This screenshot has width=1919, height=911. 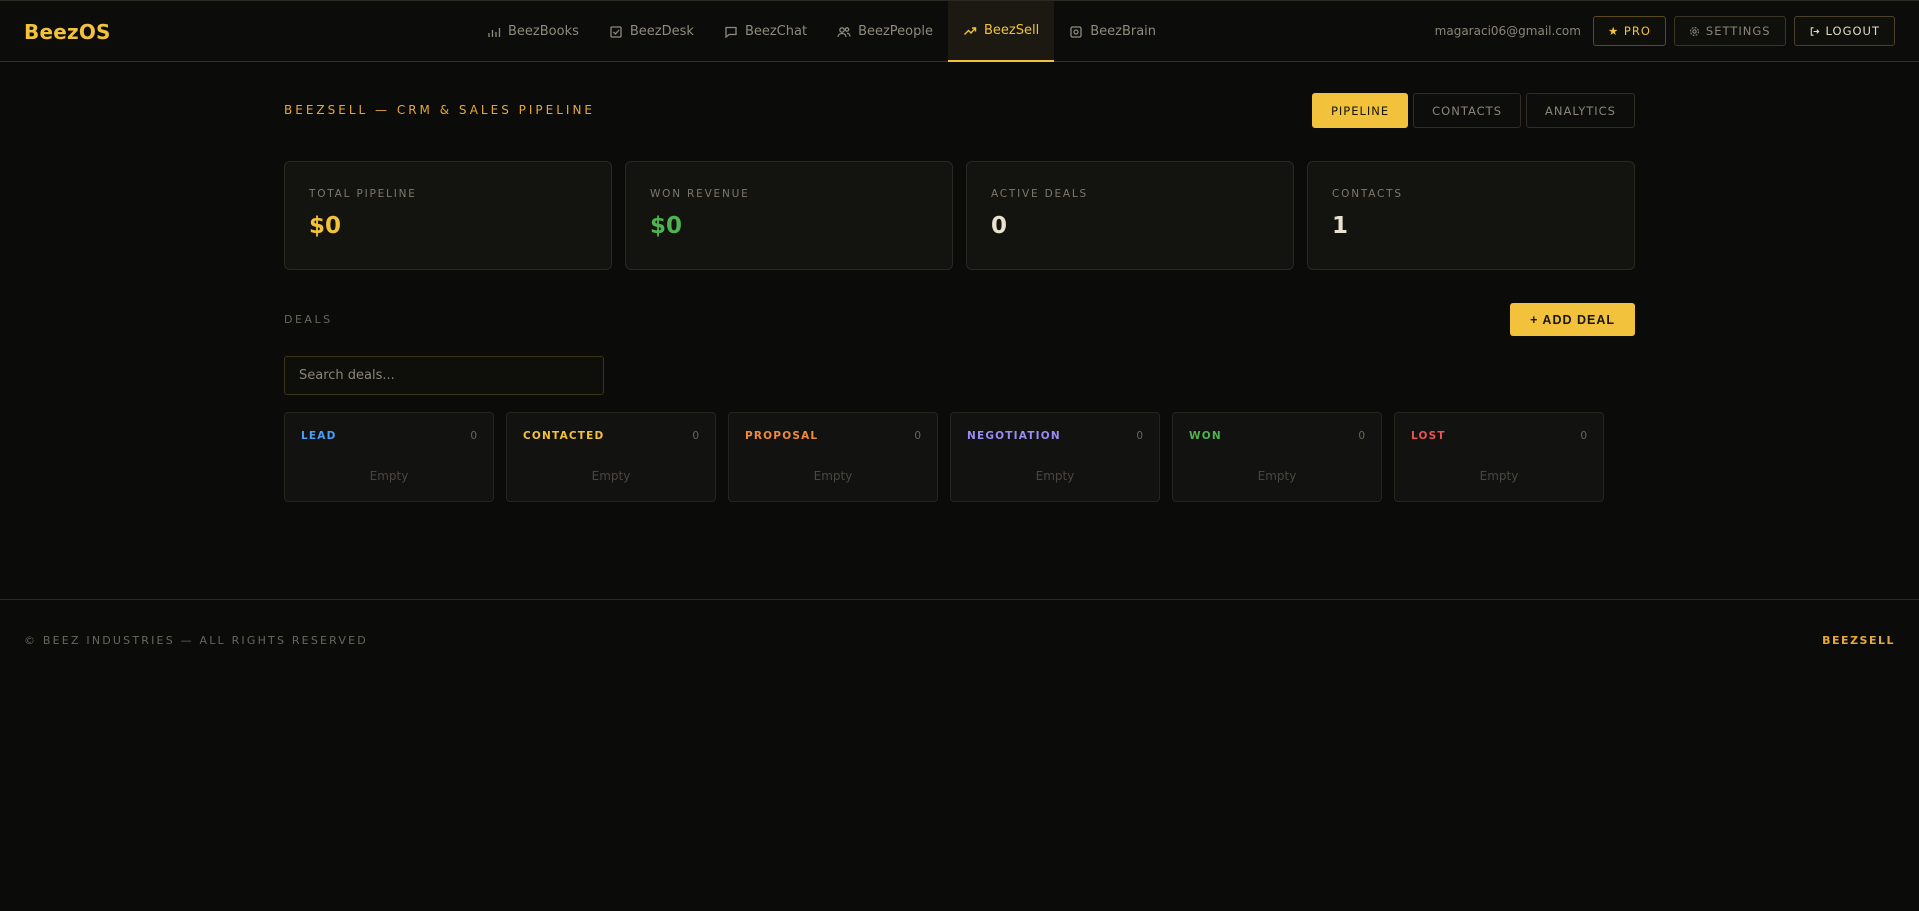 I want to click on nav-item-beezchat: BeezChat, so click(x=765, y=31).